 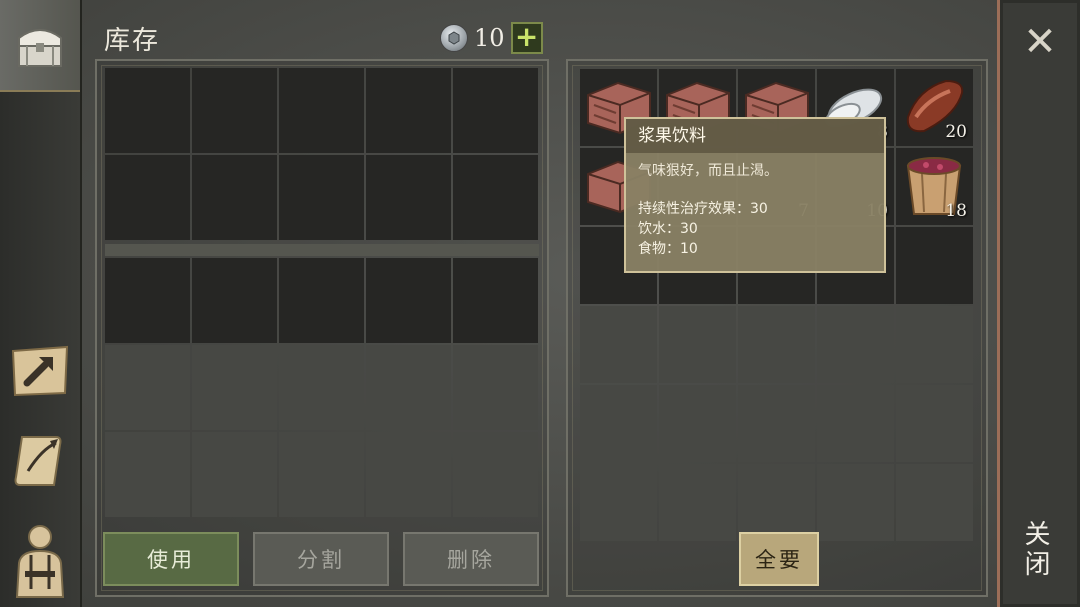 What do you see at coordinates (703, 209) in the screenshot?
I see `tooltip-stat: 持续性治疗效果：30` at bounding box center [703, 209].